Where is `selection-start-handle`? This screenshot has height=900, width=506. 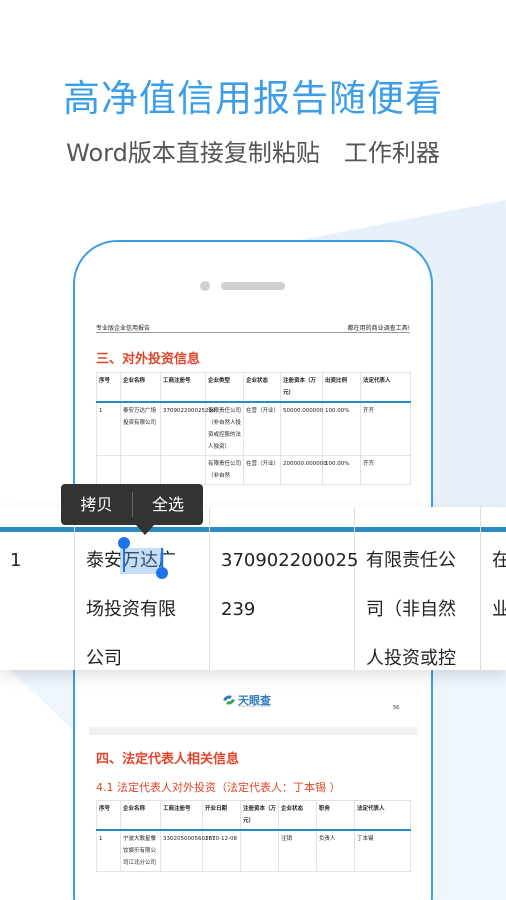
selection-start-handle is located at coordinates (124, 543).